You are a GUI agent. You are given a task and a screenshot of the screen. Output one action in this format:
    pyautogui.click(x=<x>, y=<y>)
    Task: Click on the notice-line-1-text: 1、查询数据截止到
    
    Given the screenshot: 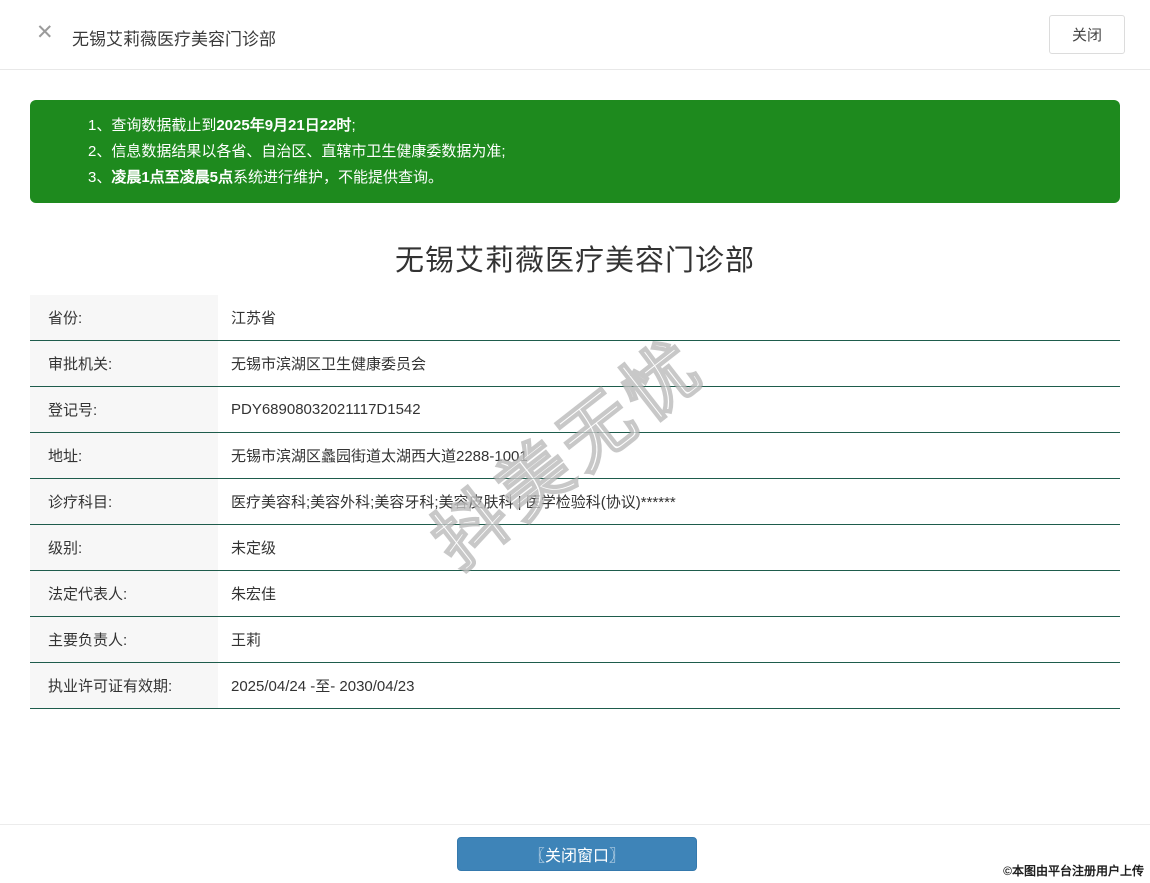 What is the action you would take?
    pyautogui.click(x=152, y=125)
    